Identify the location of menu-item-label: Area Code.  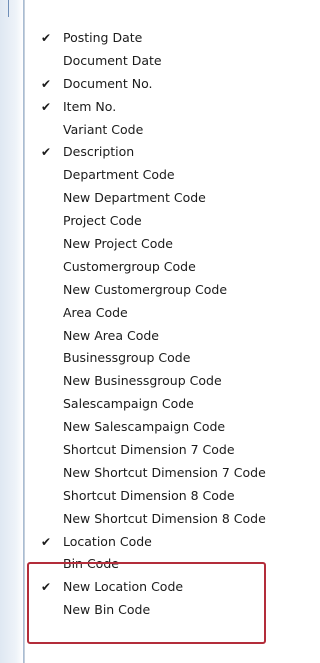
(95, 312).